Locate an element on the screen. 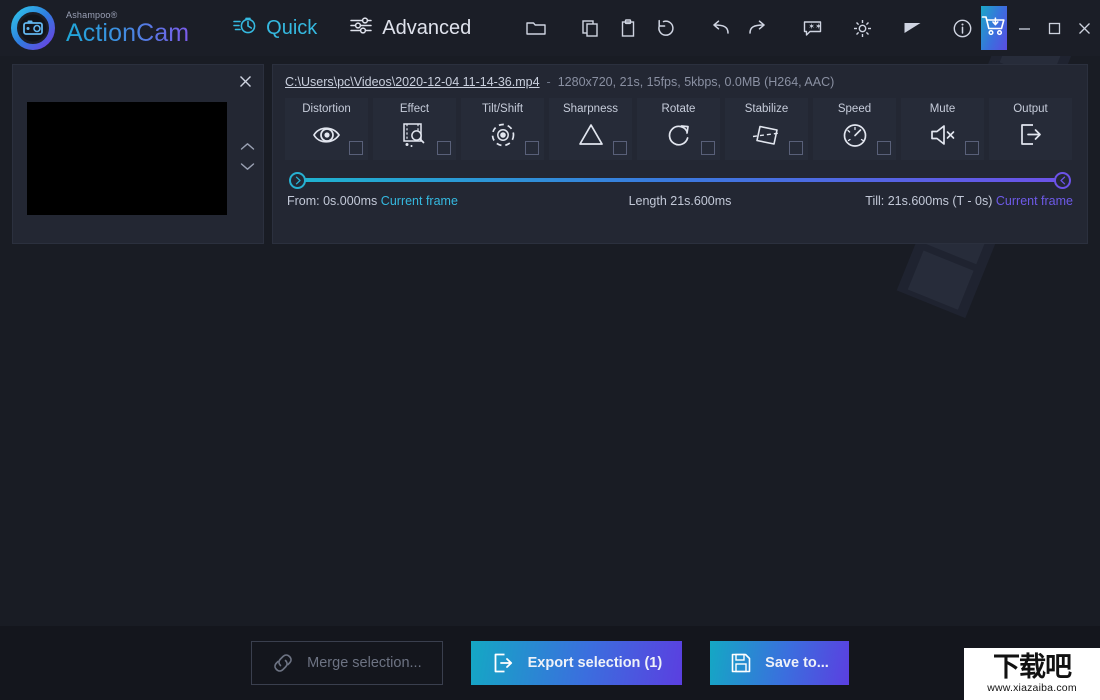  toolbar-file-group is located at coordinates (536, 28).